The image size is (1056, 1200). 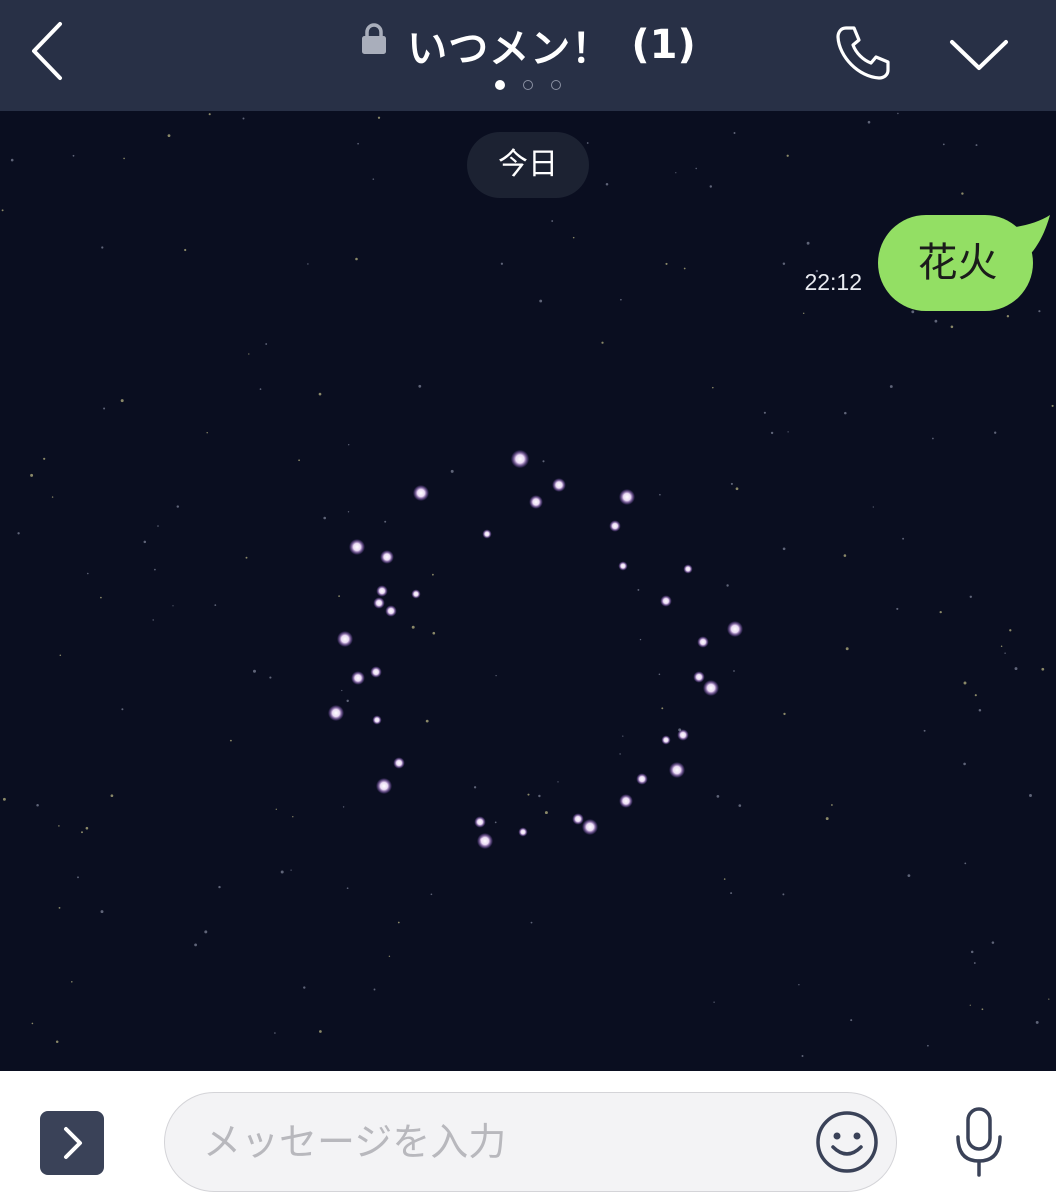 I want to click on lock-icon, so click(x=374, y=41).